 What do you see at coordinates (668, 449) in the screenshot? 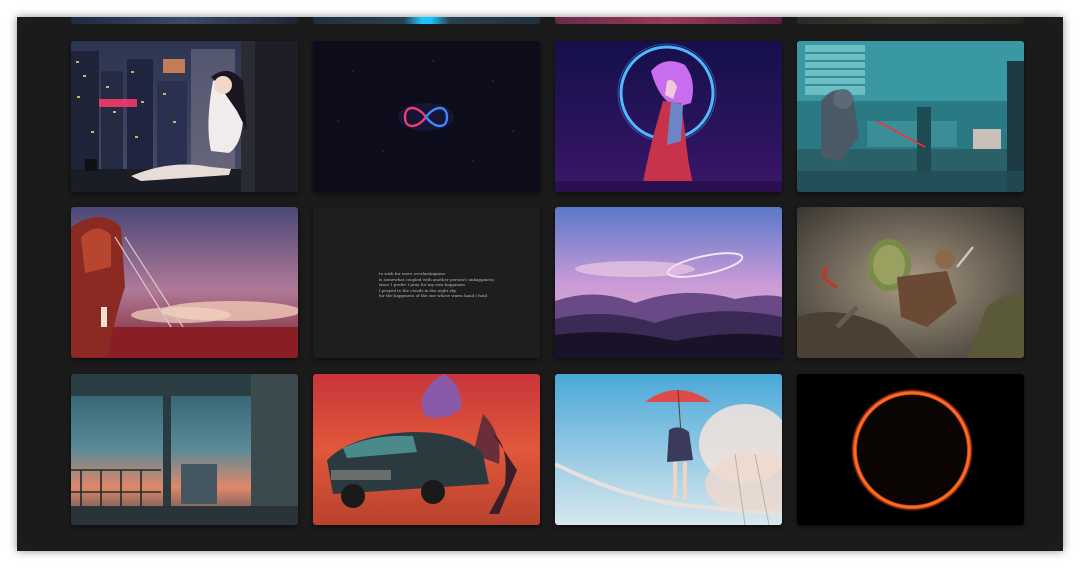
I see `wallpaper-umbrella-girl-sky` at bounding box center [668, 449].